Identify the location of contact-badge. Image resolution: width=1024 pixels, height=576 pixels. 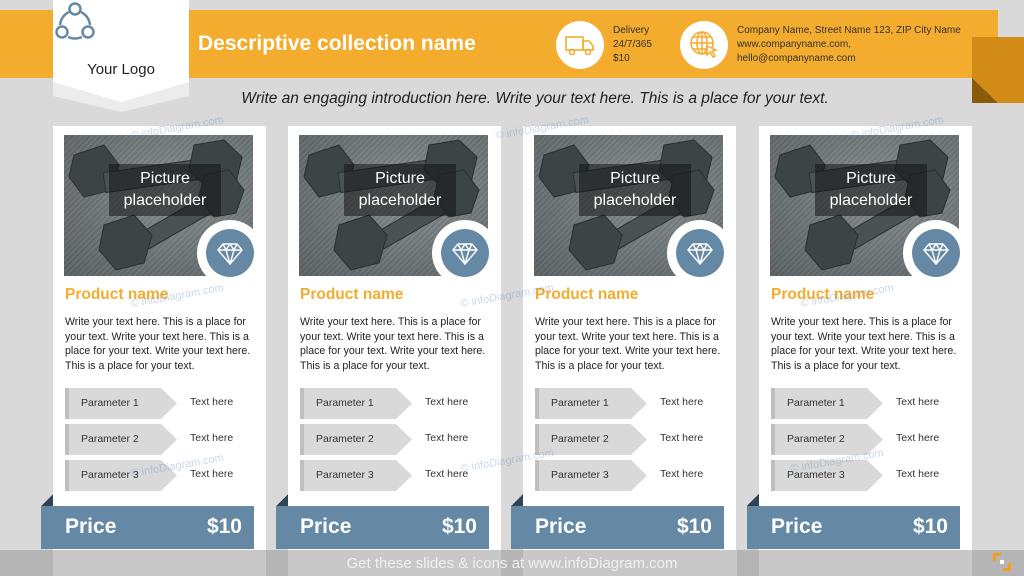
(704, 45).